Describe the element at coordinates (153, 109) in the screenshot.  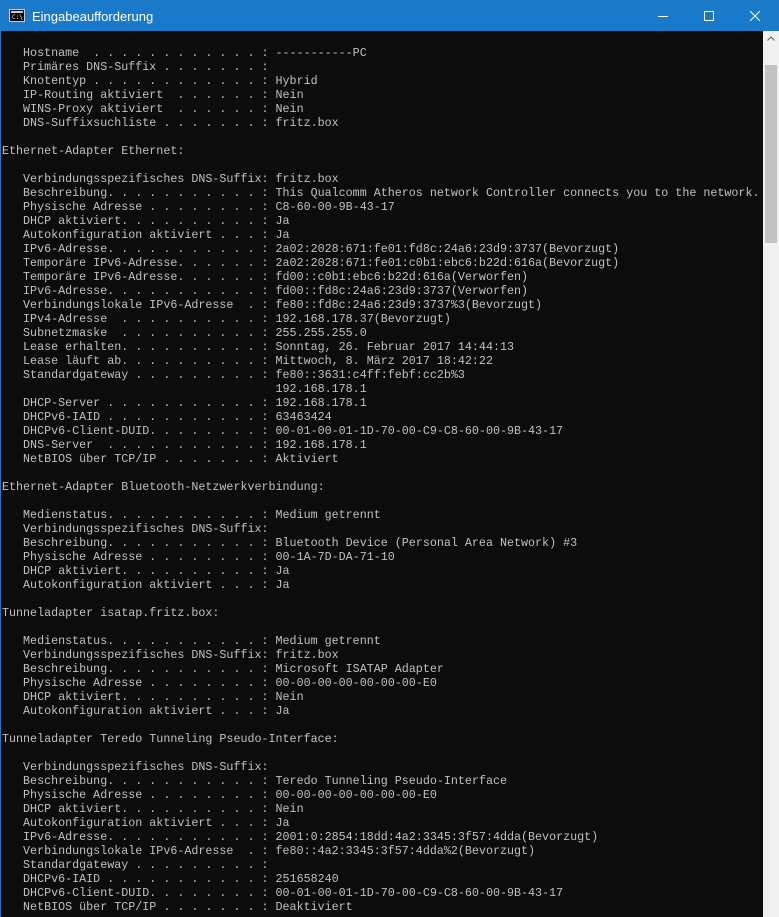
I see `console-line: WINS-Proxy aktiviert . . . . . . : Nein` at that location.